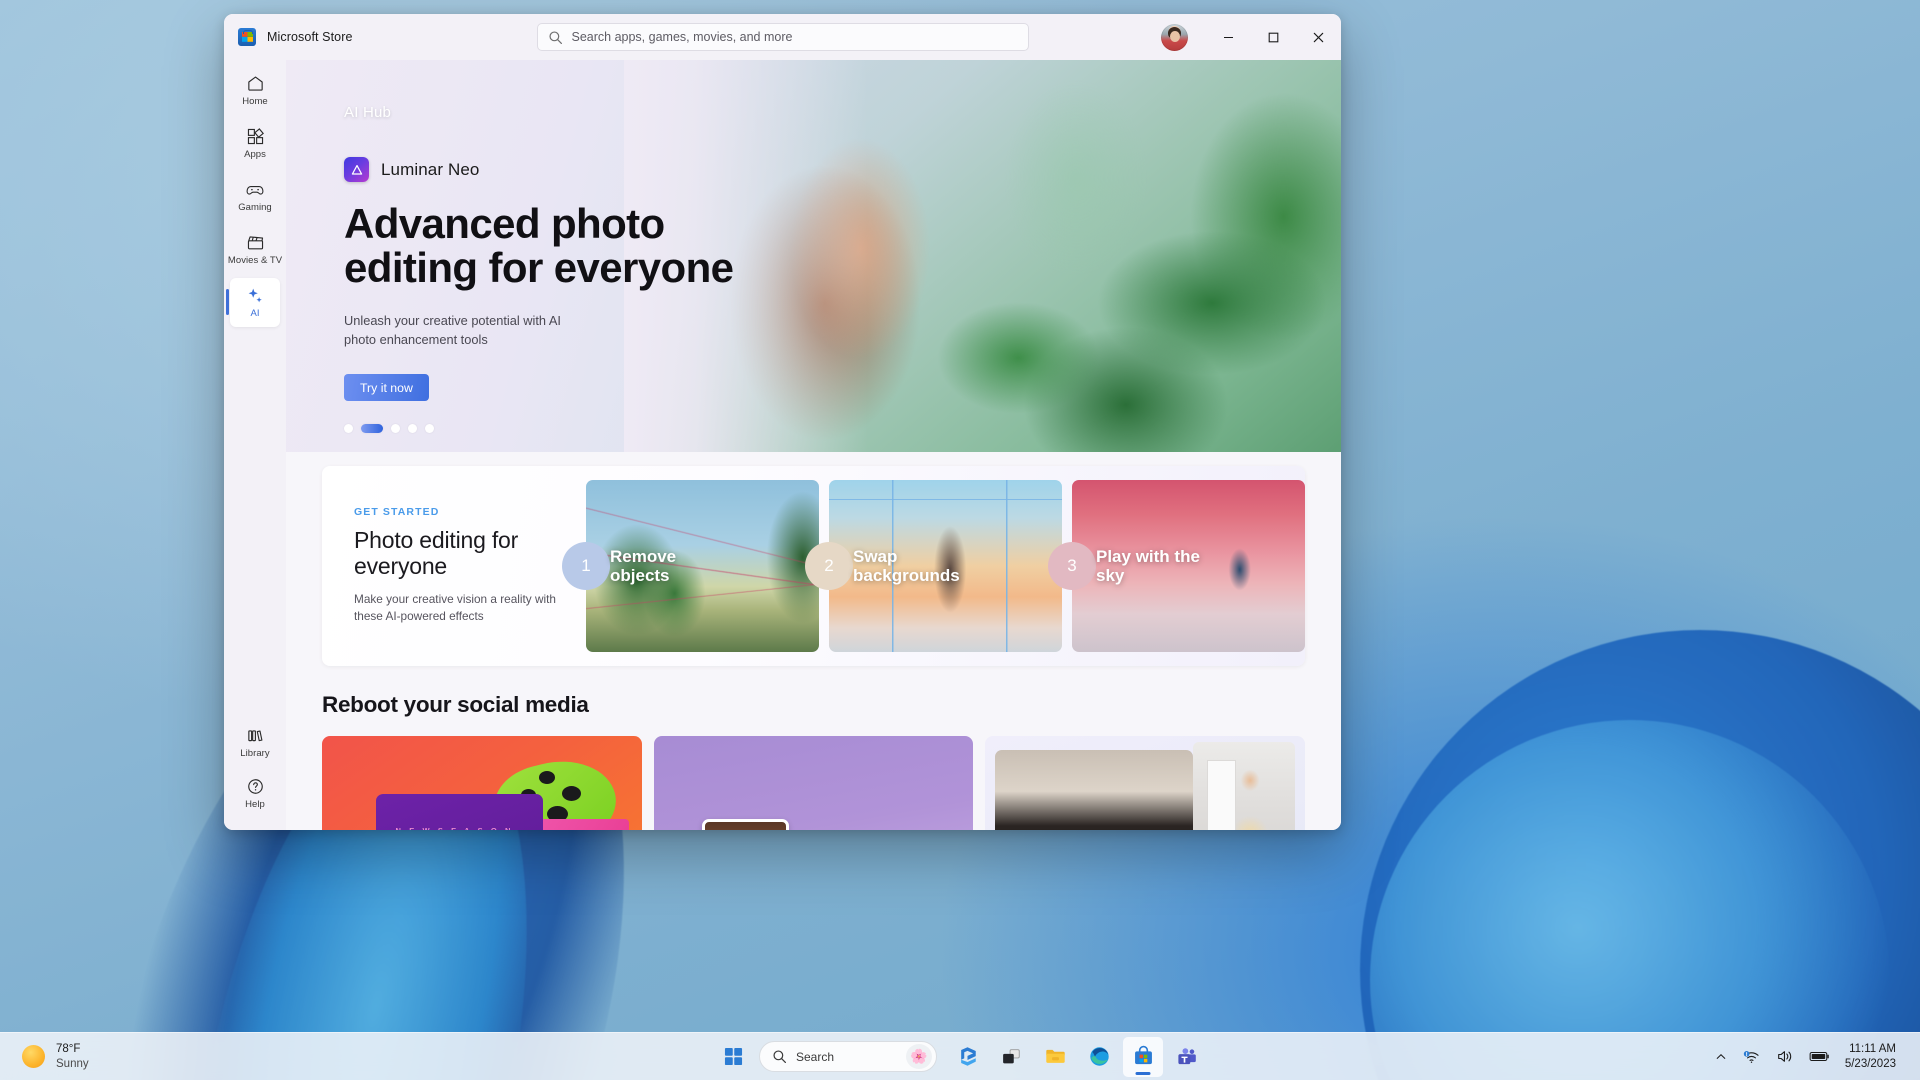 The width and height of the screenshot is (1920, 1080). What do you see at coordinates (397, 512) in the screenshot?
I see `get-started-eyebrow: GET STARTED` at bounding box center [397, 512].